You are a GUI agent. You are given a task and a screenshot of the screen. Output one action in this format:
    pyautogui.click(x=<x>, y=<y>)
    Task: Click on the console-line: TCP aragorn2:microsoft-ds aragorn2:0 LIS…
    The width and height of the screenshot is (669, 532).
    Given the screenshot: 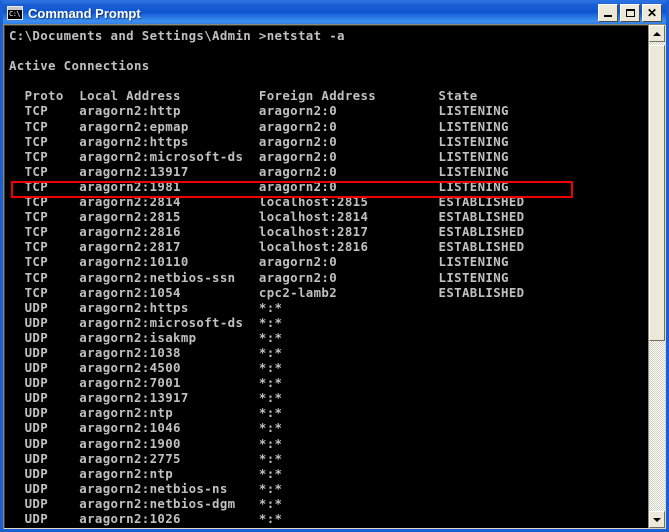 What is the action you would take?
    pyautogui.click(x=259, y=156)
    